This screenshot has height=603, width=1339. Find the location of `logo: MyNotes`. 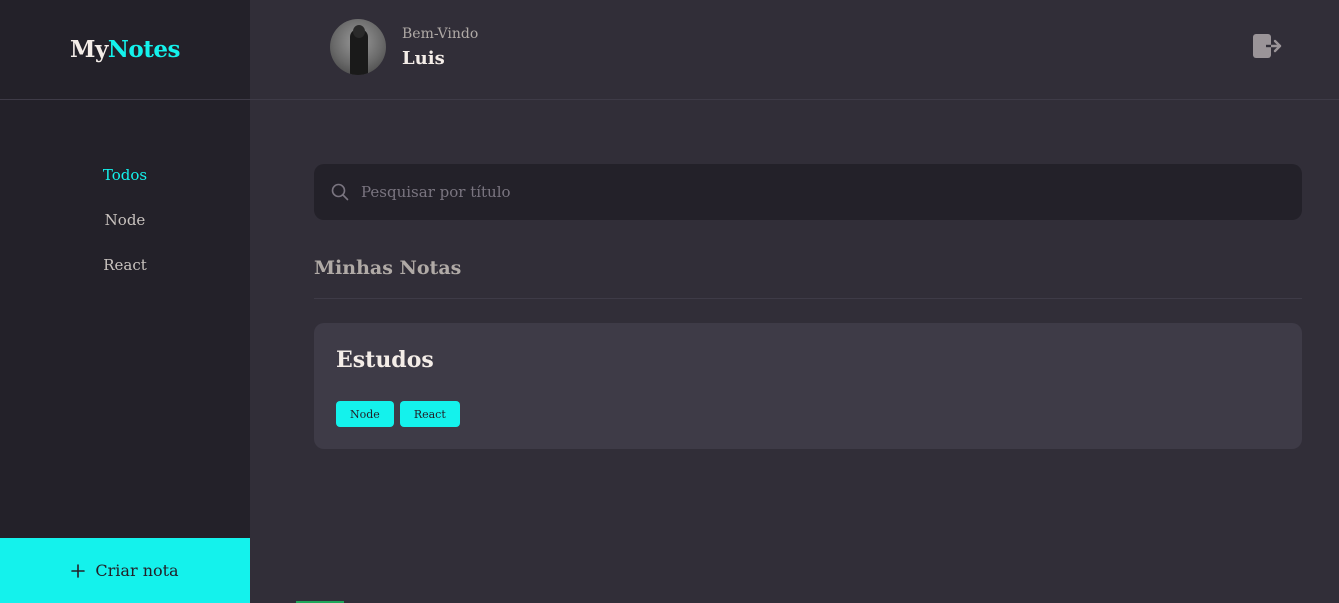

logo: MyNotes is located at coordinates (125, 49).